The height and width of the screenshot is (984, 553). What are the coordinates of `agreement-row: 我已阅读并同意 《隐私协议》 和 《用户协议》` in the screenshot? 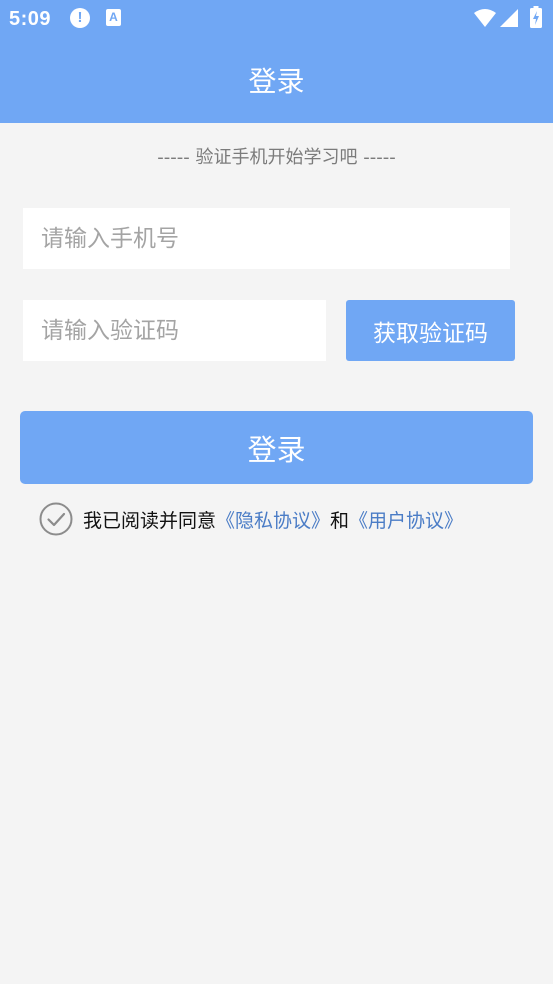 It's located at (279, 519).